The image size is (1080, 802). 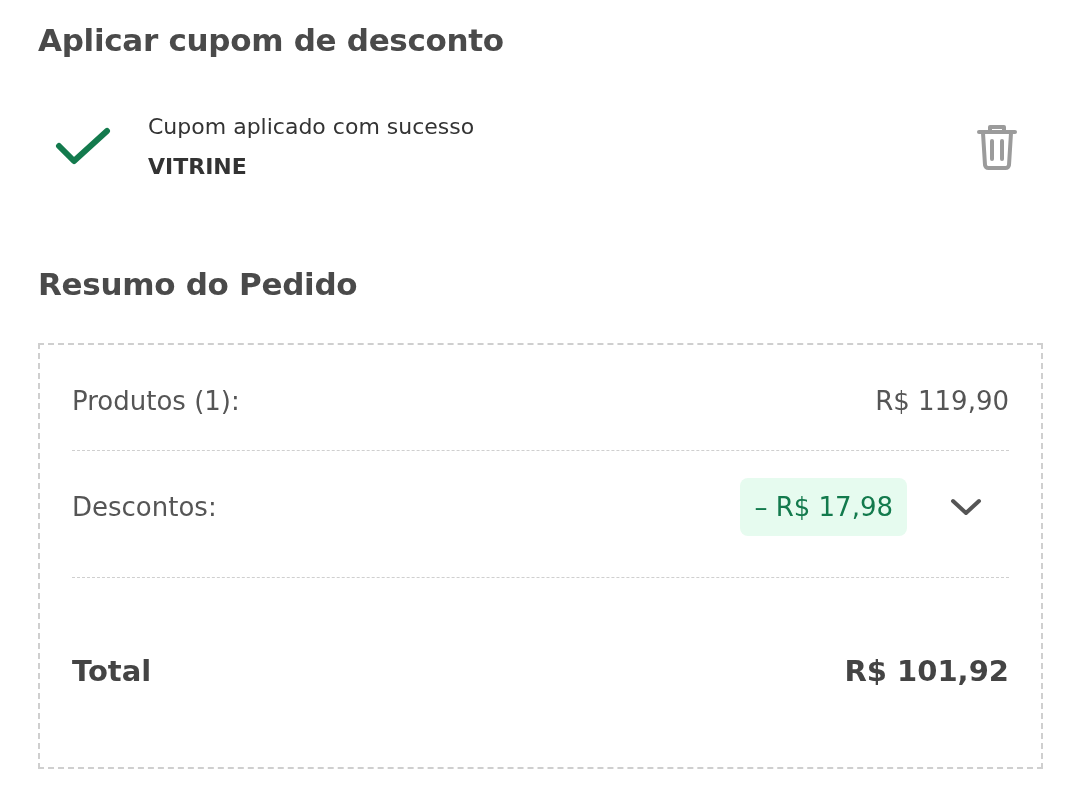 What do you see at coordinates (83, 147) in the screenshot?
I see `check-icon` at bounding box center [83, 147].